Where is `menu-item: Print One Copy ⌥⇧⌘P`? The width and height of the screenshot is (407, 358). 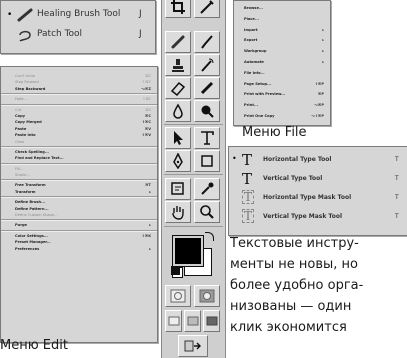
menu-item: Print One Copy ⌥⇧⌘P is located at coordinates (282, 116).